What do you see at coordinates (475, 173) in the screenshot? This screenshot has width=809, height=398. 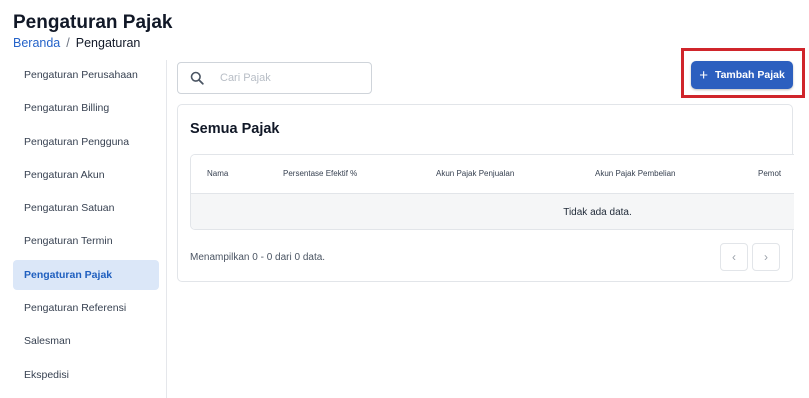 I see `column-header-akun-penjualan: Akun Pajak Penjualan` at bounding box center [475, 173].